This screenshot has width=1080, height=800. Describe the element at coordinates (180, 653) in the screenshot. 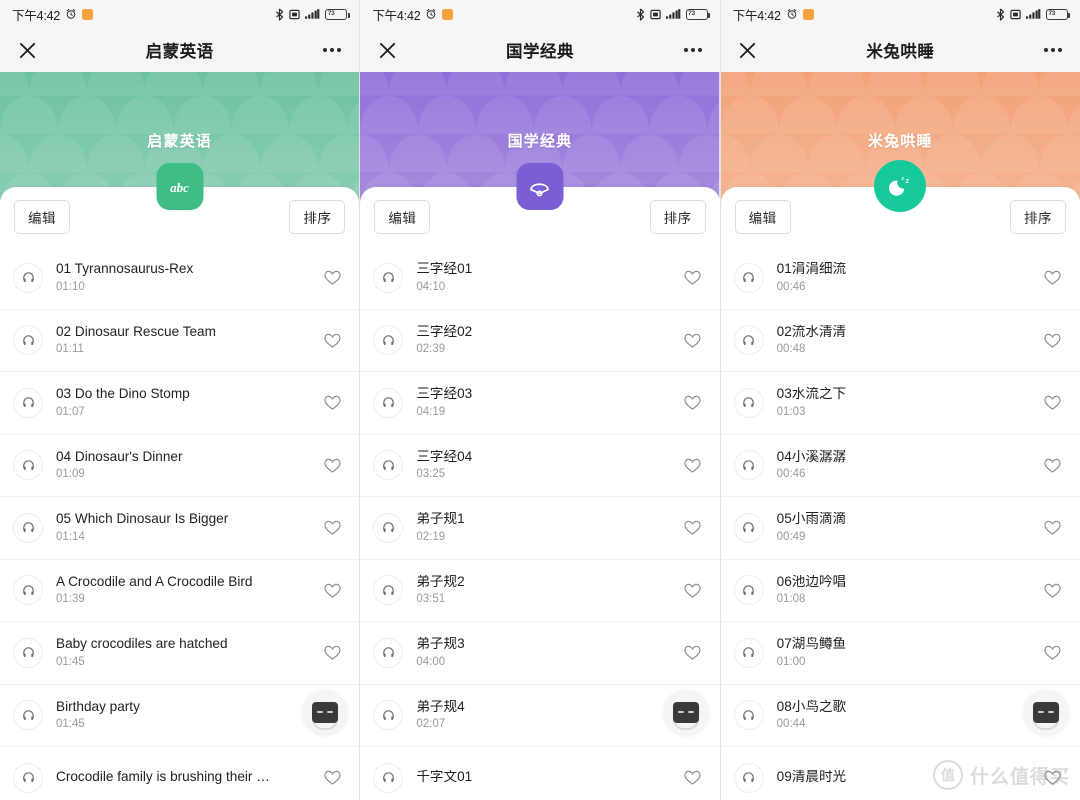

I see `track-row: Baby crocodiles are hatched 01:45` at that location.